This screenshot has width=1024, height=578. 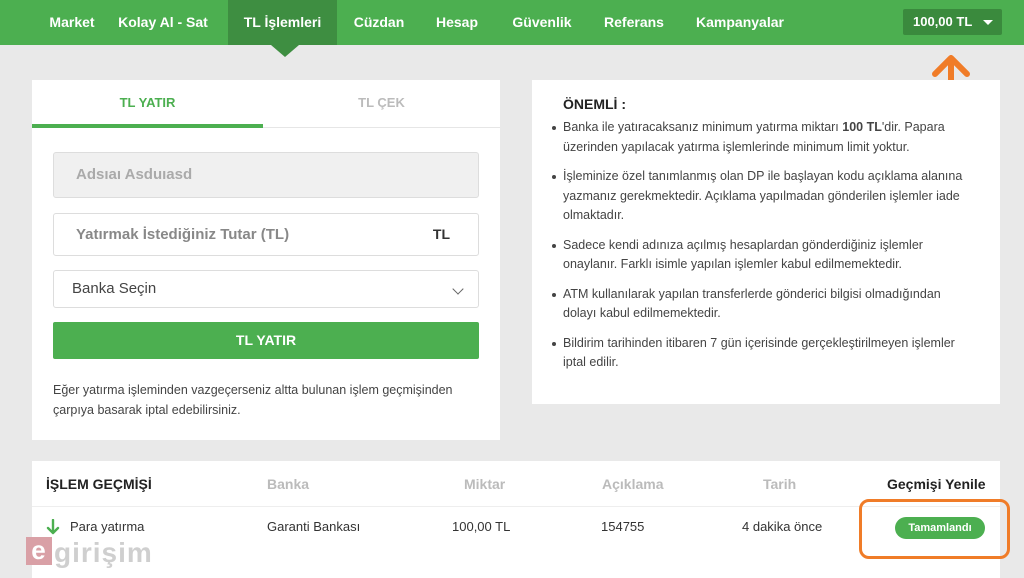 I want to click on active-tab-pointer, so click(x=285, y=51).